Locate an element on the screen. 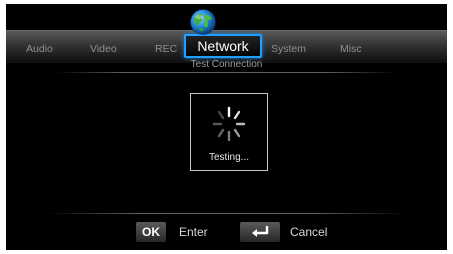 The height and width of the screenshot is (254, 453). ok-key-button: OK is located at coordinates (151, 232).